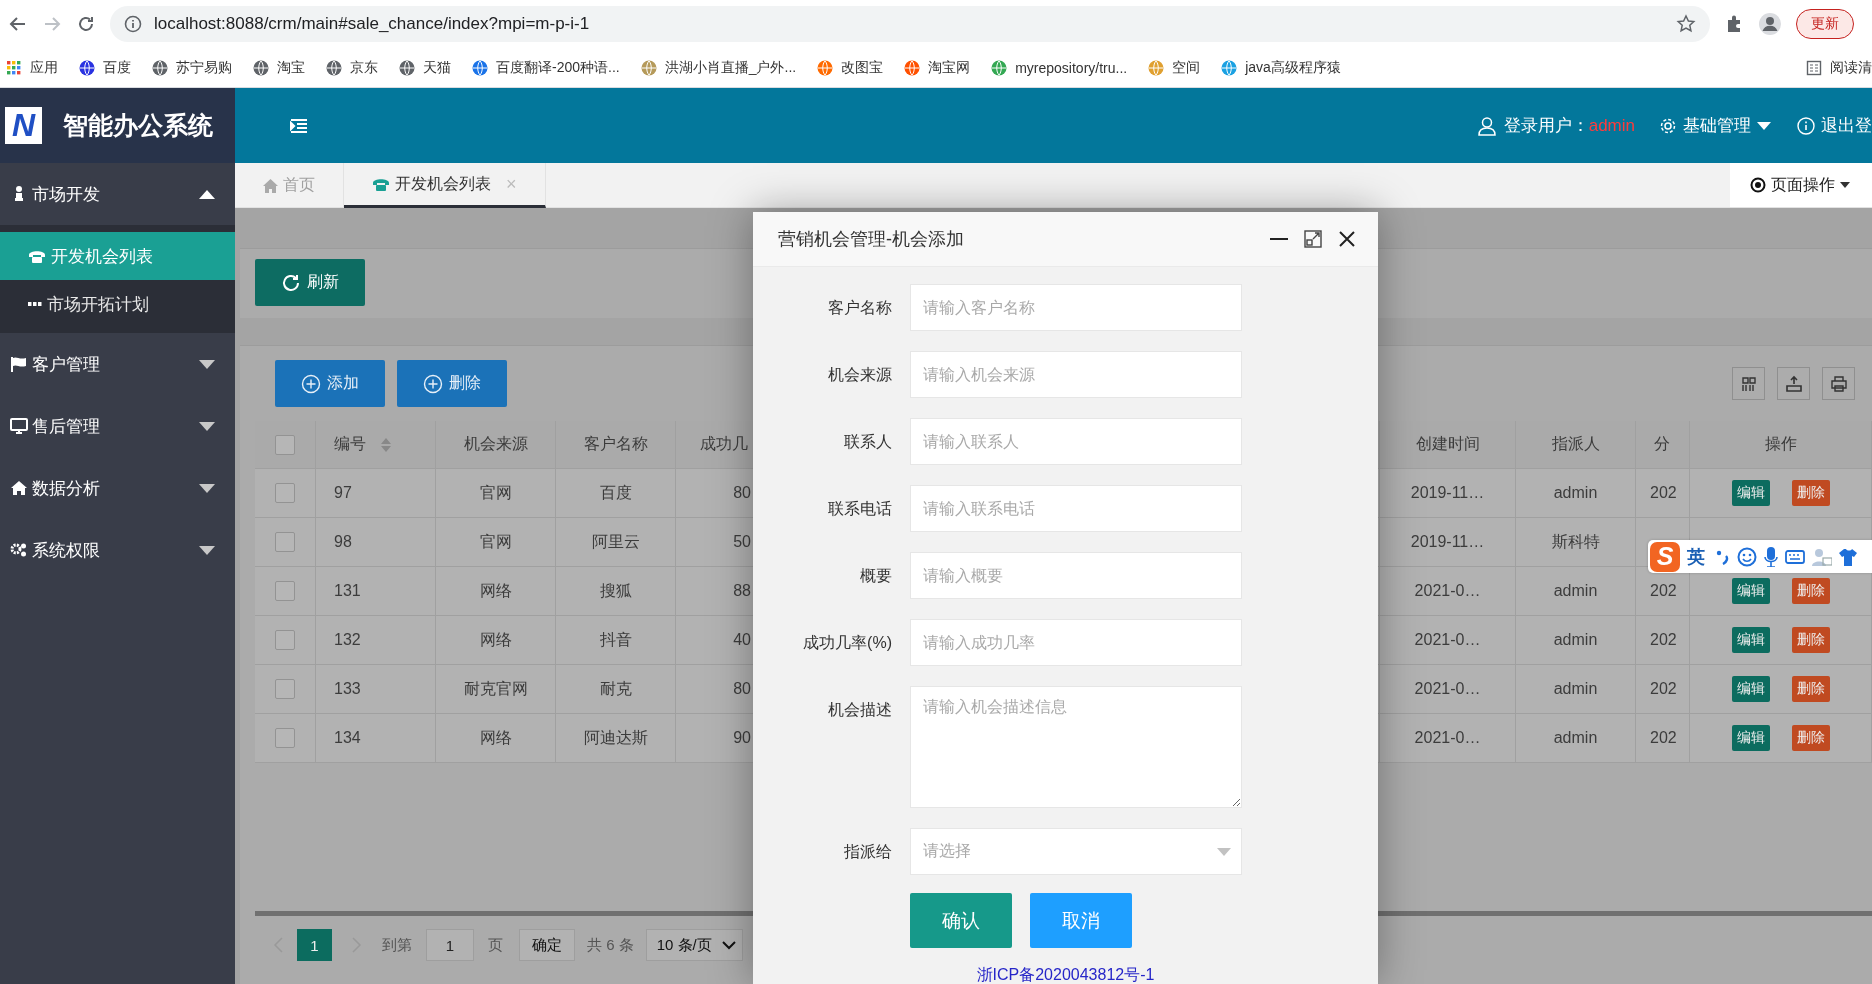 The image size is (1872, 984). I want to click on table-cell: admin, so click(1575, 640).